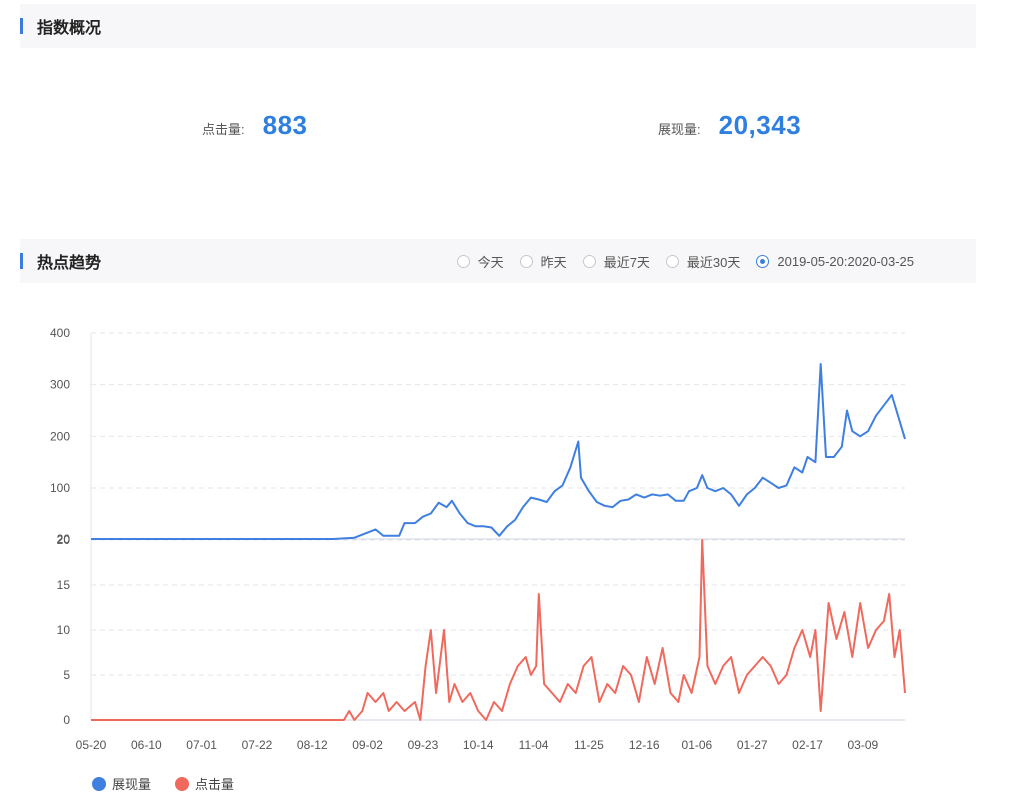 The image size is (1025, 812). What do you see at coordinates (862, 745) in the screenshot?
I see `x-tick-label: 03-09` at bounding box center [862, 745].